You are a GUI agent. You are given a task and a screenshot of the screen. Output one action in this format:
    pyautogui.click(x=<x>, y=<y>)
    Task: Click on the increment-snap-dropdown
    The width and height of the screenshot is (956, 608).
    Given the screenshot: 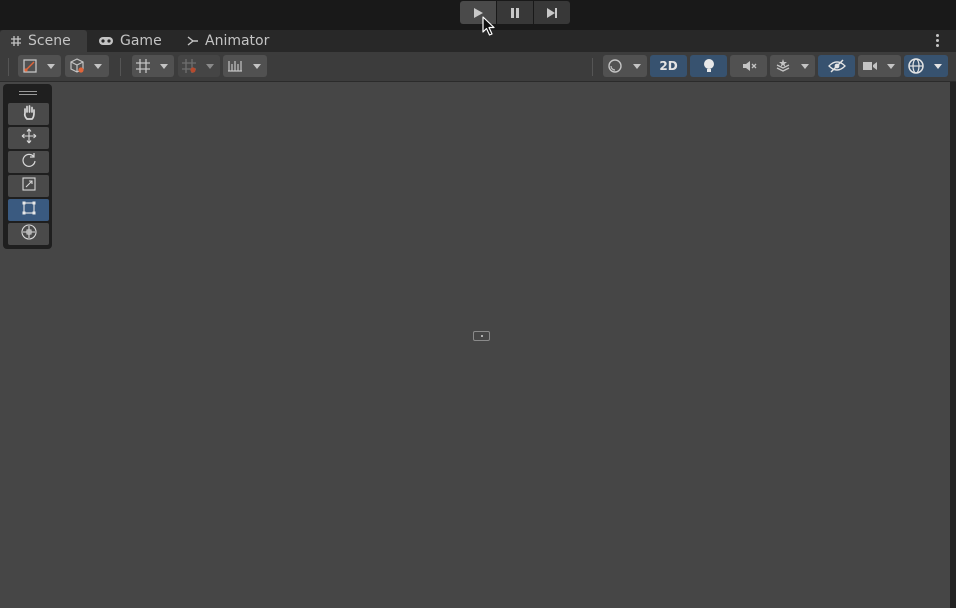 What is the action you would take?
    pyautogui.click(x=199, y=66)
    